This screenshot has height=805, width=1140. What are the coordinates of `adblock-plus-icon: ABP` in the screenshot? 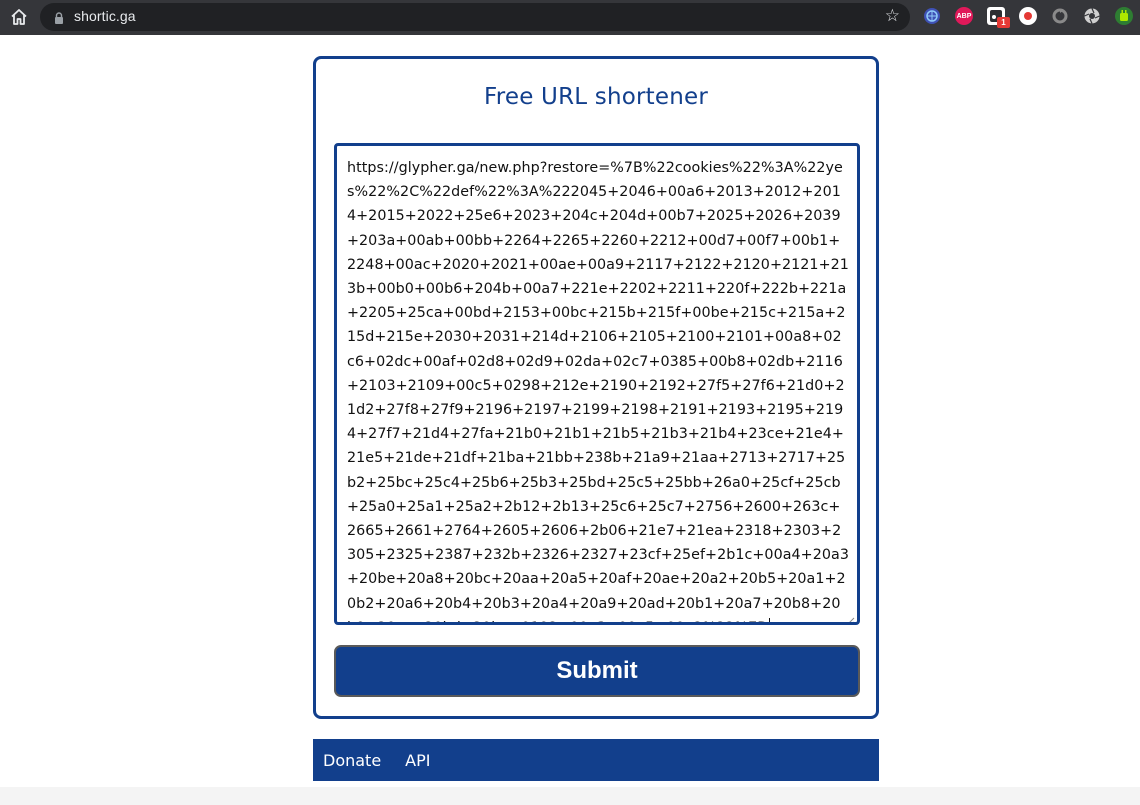 It's located at (964, 16).